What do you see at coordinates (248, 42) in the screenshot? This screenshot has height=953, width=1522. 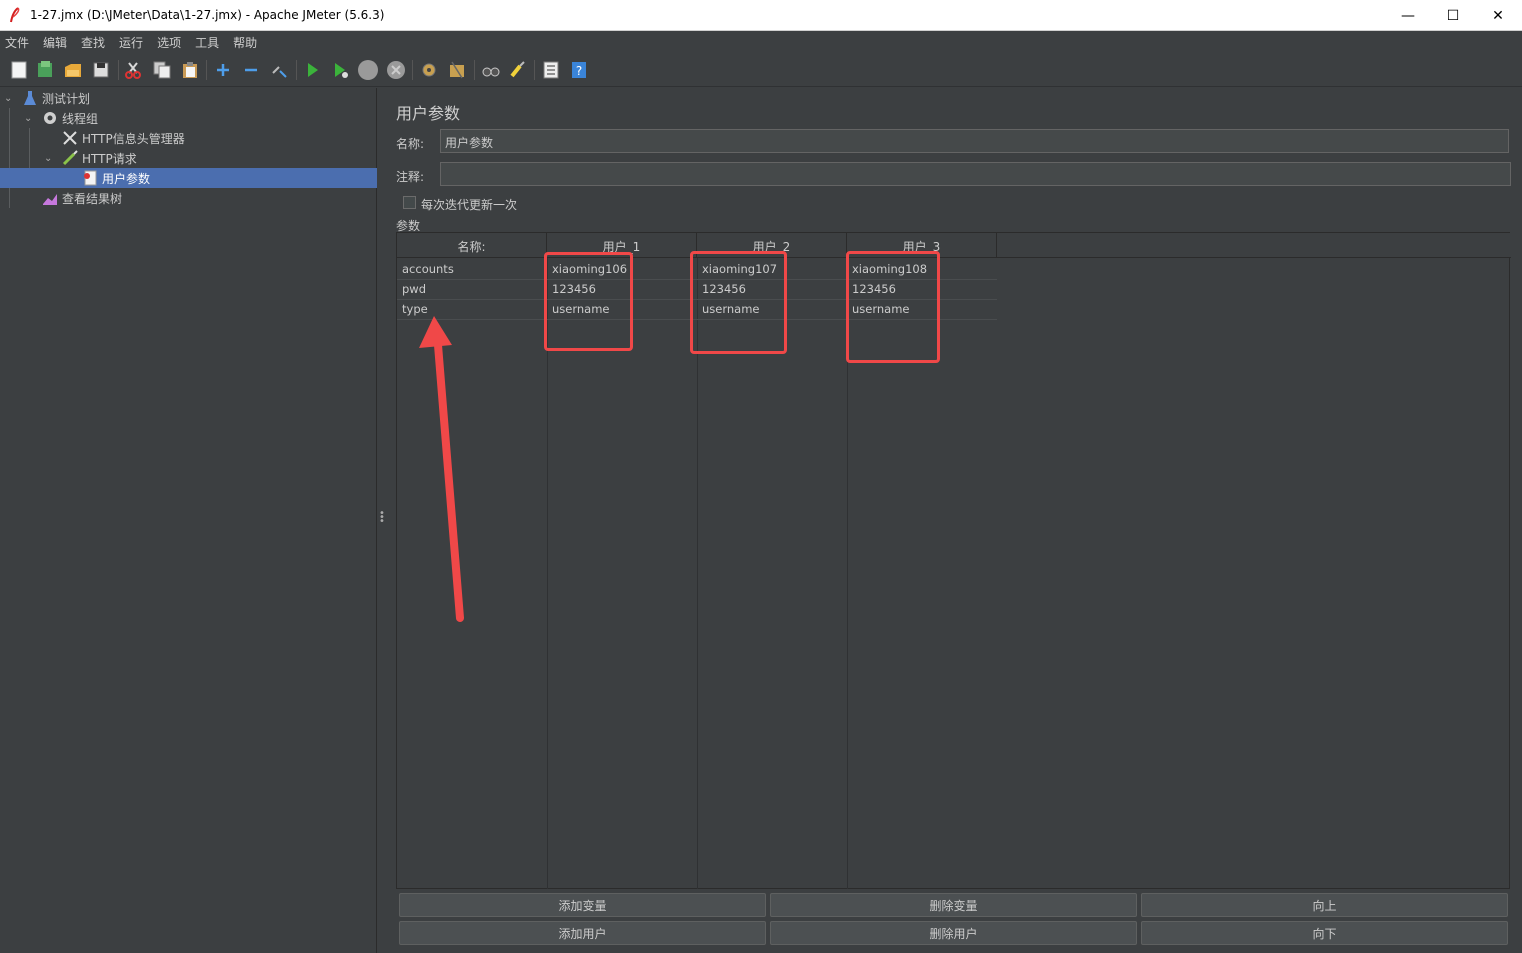 I see `menu-help: 帮助` at bounding box center [248, 42].